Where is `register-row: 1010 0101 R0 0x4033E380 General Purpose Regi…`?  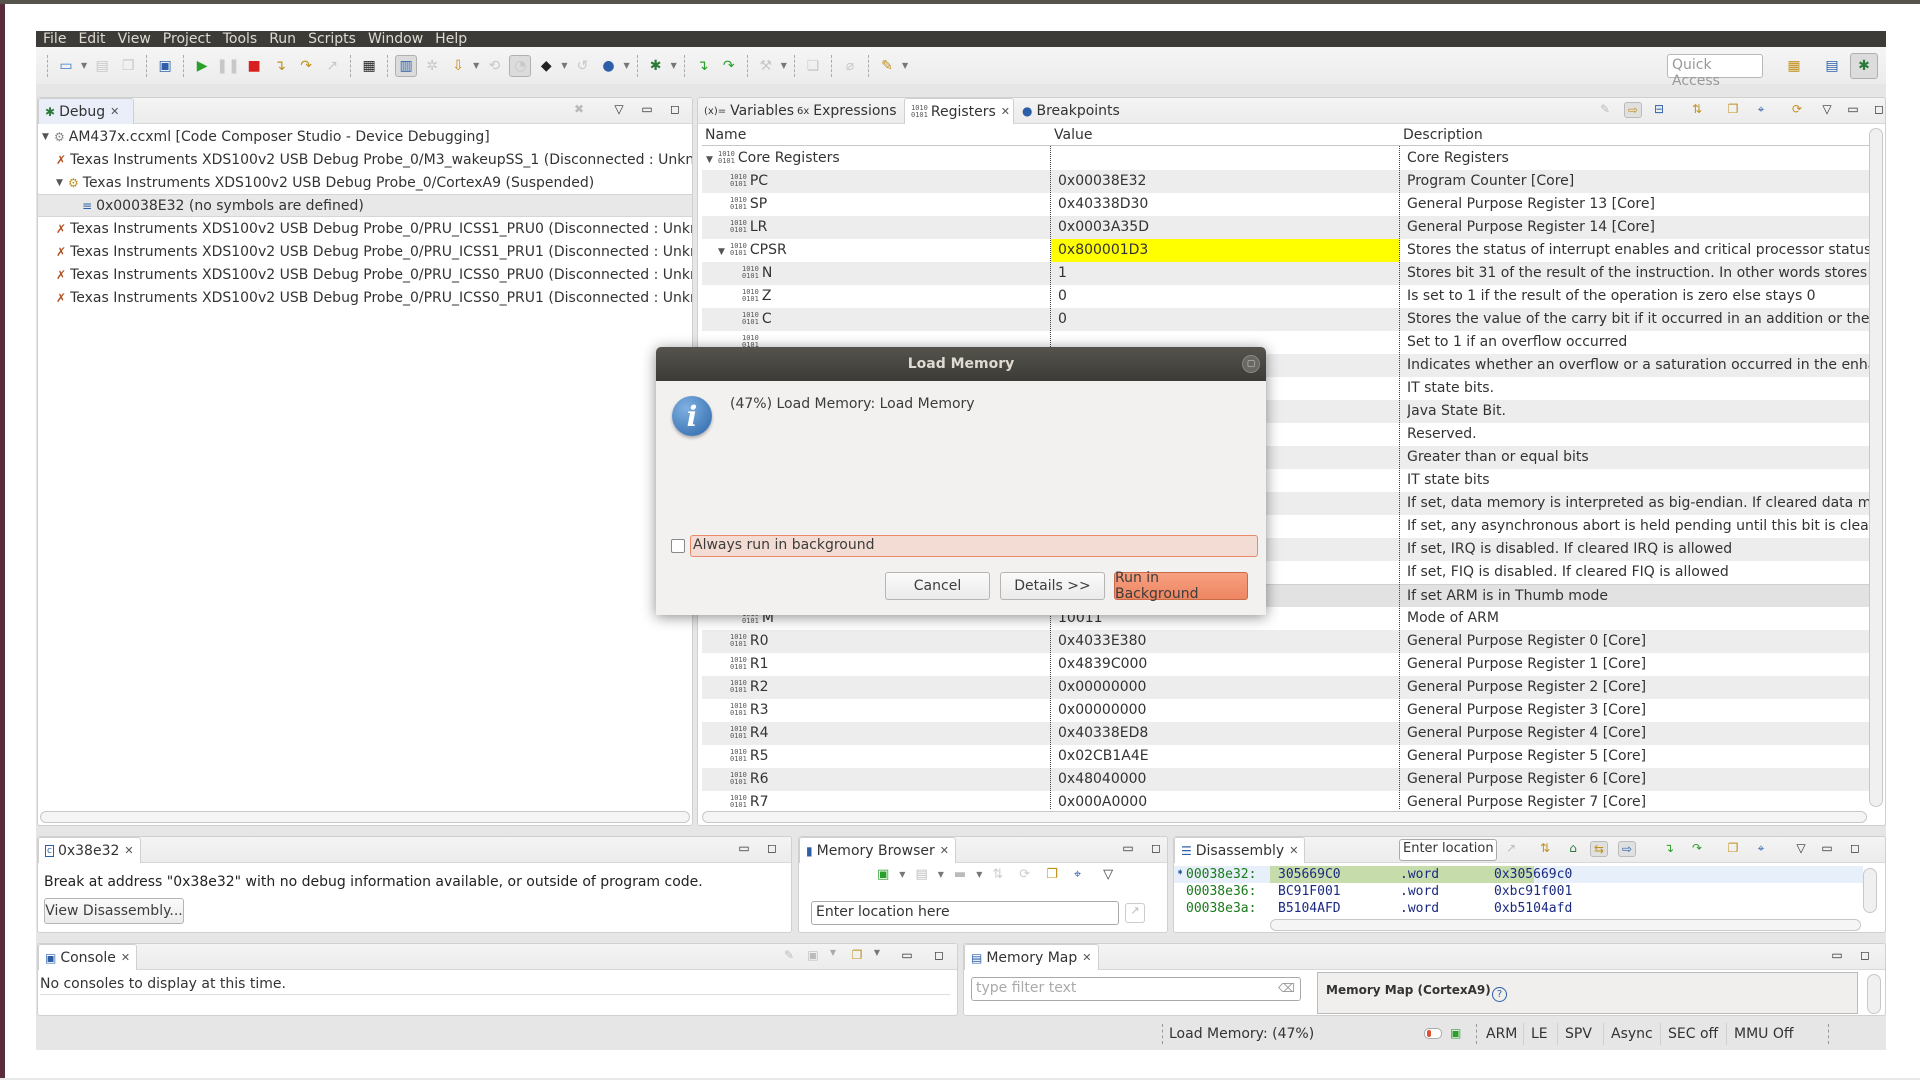
register-row: 1010 0101 R0 0x4033E380 General Purpose Regi… is located at coordinates (1285, 641).